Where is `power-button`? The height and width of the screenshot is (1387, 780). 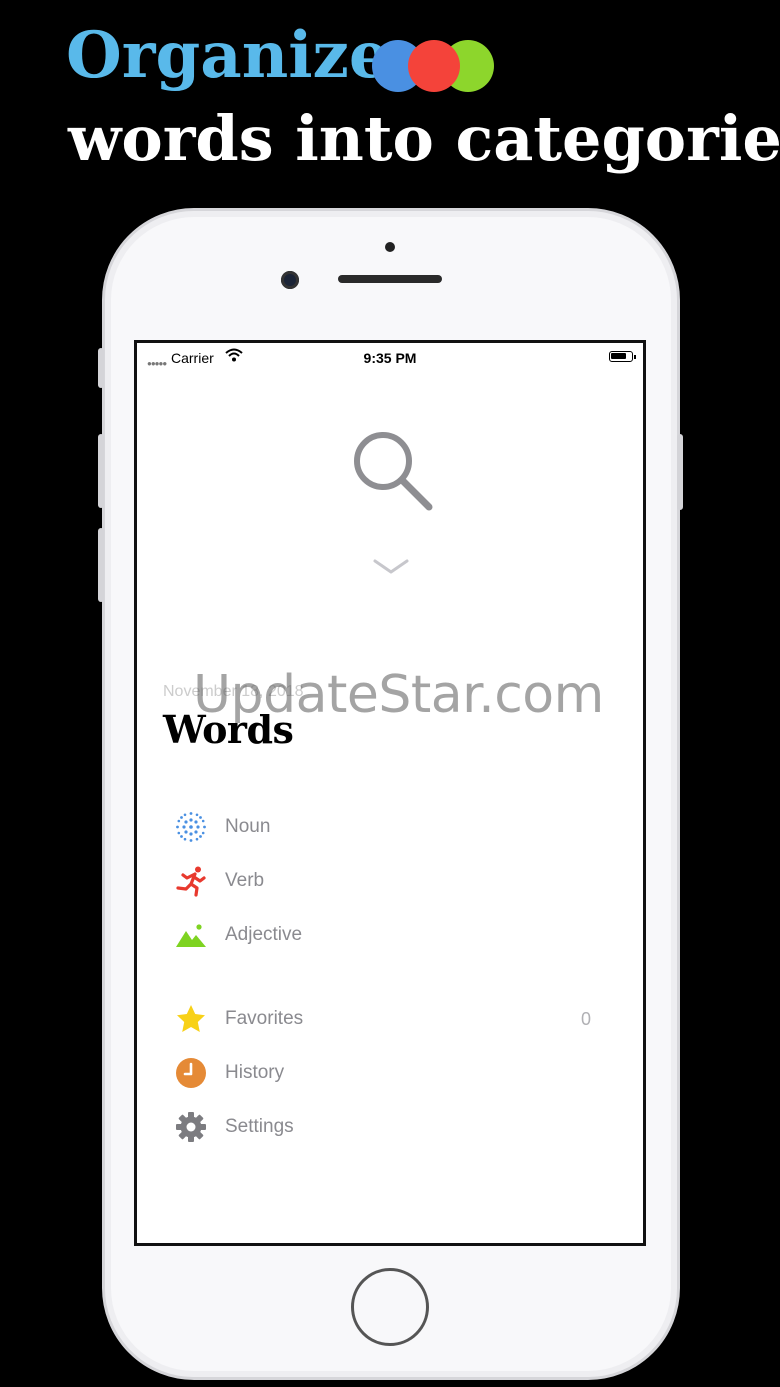 power-button is located at coordinates (680, 472).